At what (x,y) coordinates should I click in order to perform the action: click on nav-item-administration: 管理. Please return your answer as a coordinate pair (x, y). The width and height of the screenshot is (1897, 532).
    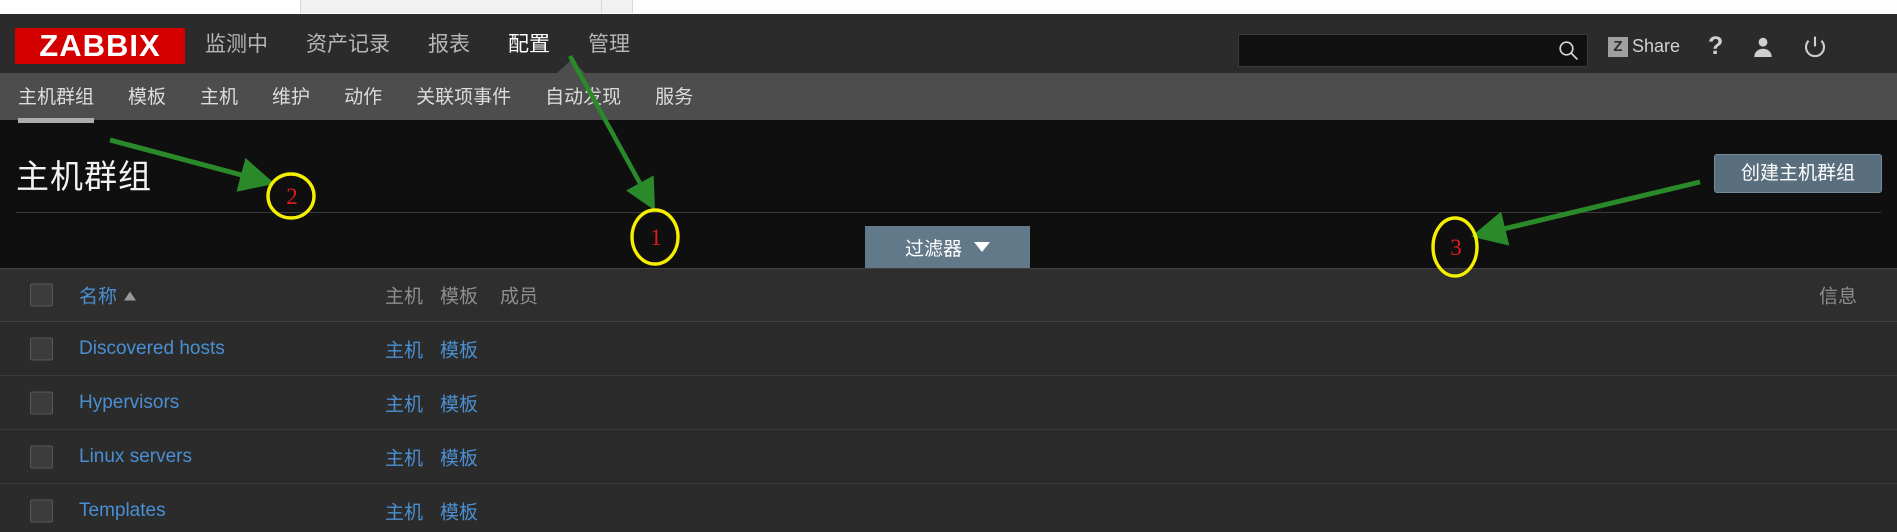
    Looking at the image, I should click on (609, 45).